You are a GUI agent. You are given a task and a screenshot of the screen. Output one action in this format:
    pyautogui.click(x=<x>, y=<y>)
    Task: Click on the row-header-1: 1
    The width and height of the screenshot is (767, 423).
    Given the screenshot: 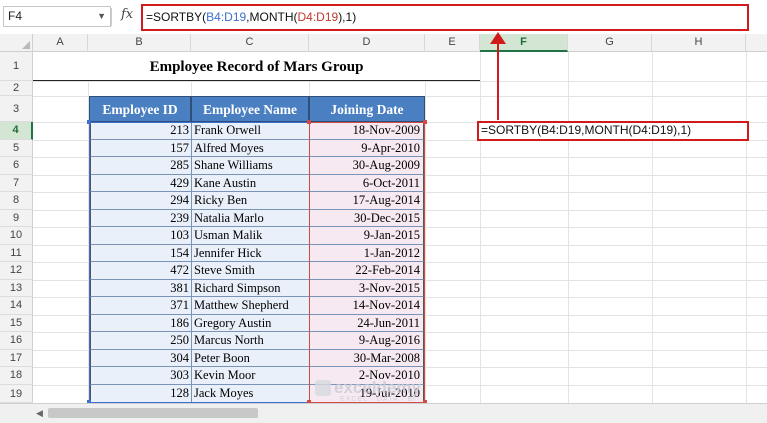 What is the action you would take?
    pyautogui.click(x=16, y=66)
    